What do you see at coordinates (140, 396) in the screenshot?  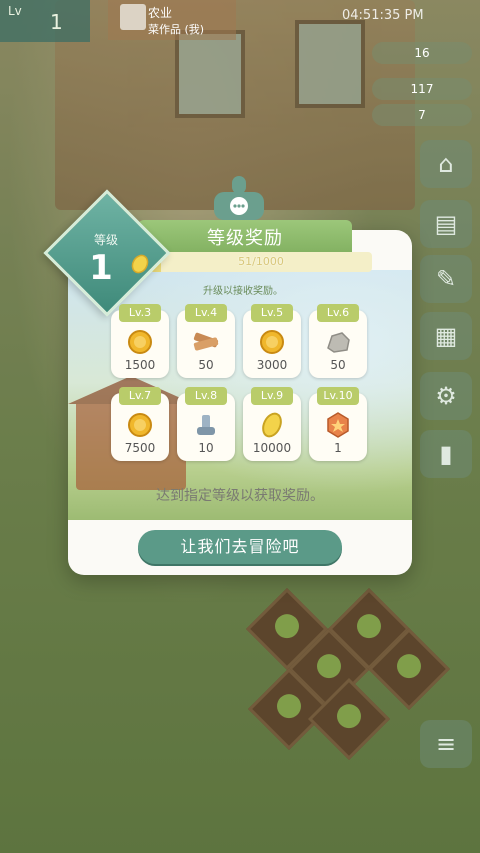 I see `reward-level-tag: Lv.7` at bounding box center [140, 396].